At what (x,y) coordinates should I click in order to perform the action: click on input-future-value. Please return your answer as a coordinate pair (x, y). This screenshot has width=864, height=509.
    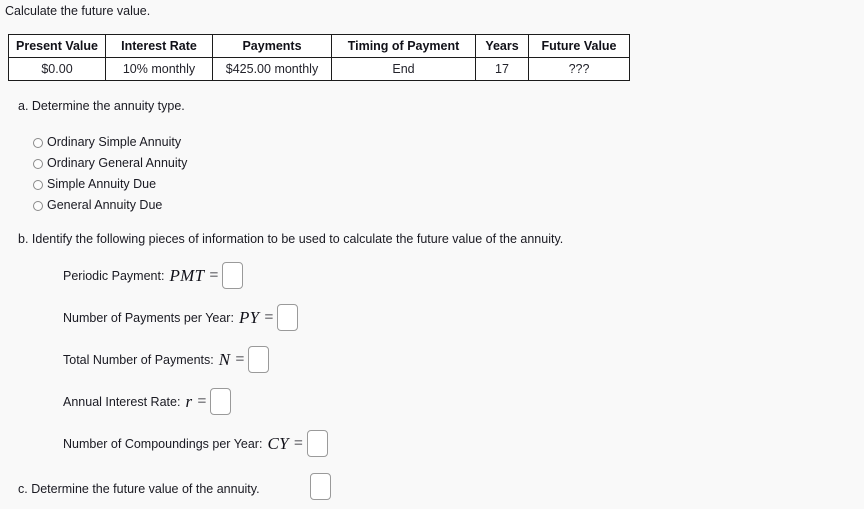
    Looking at the image, I should click on (320, 486).